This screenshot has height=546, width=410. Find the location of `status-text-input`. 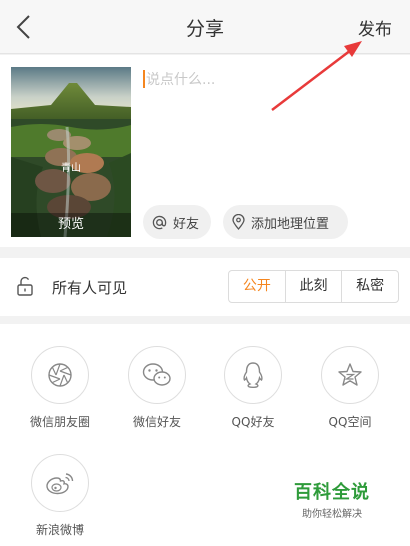

status-text-input is located at coordinates (271, 80).